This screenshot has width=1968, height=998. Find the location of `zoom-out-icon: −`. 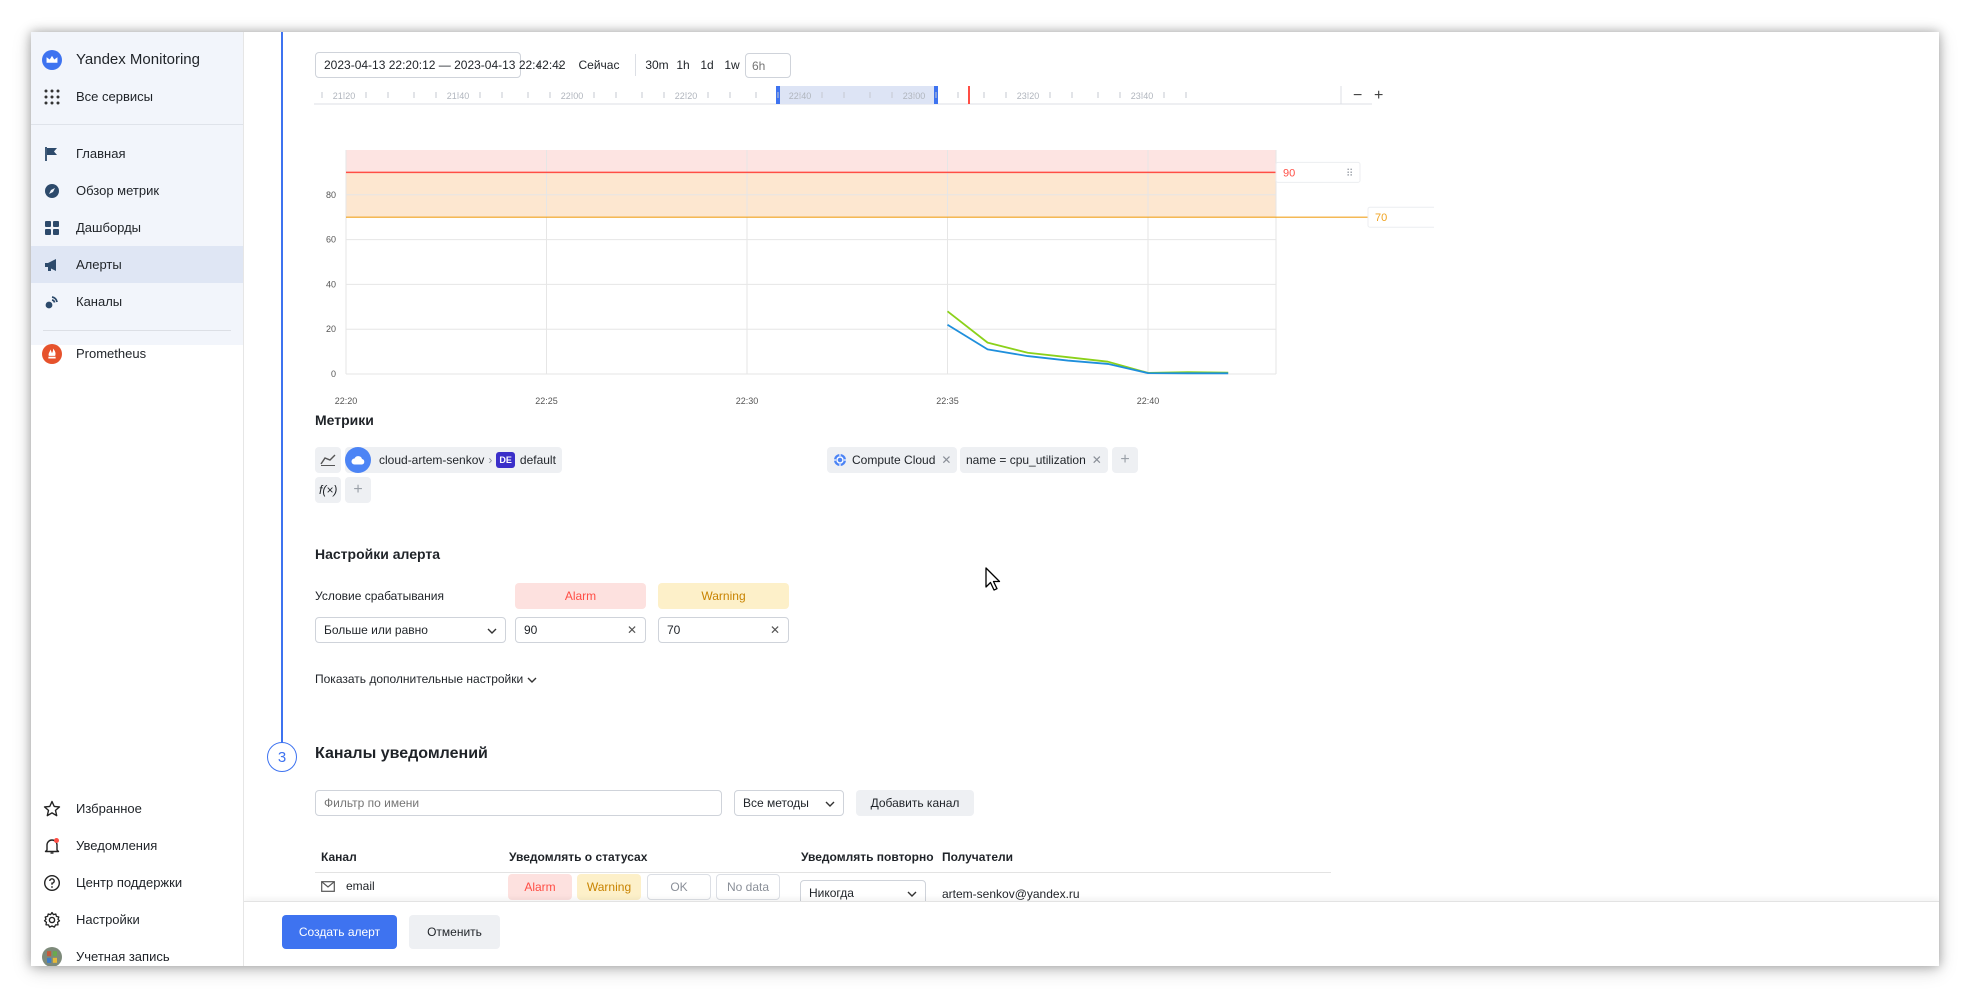

zoom-out-icon: − is located at coordinates (1357, 95).